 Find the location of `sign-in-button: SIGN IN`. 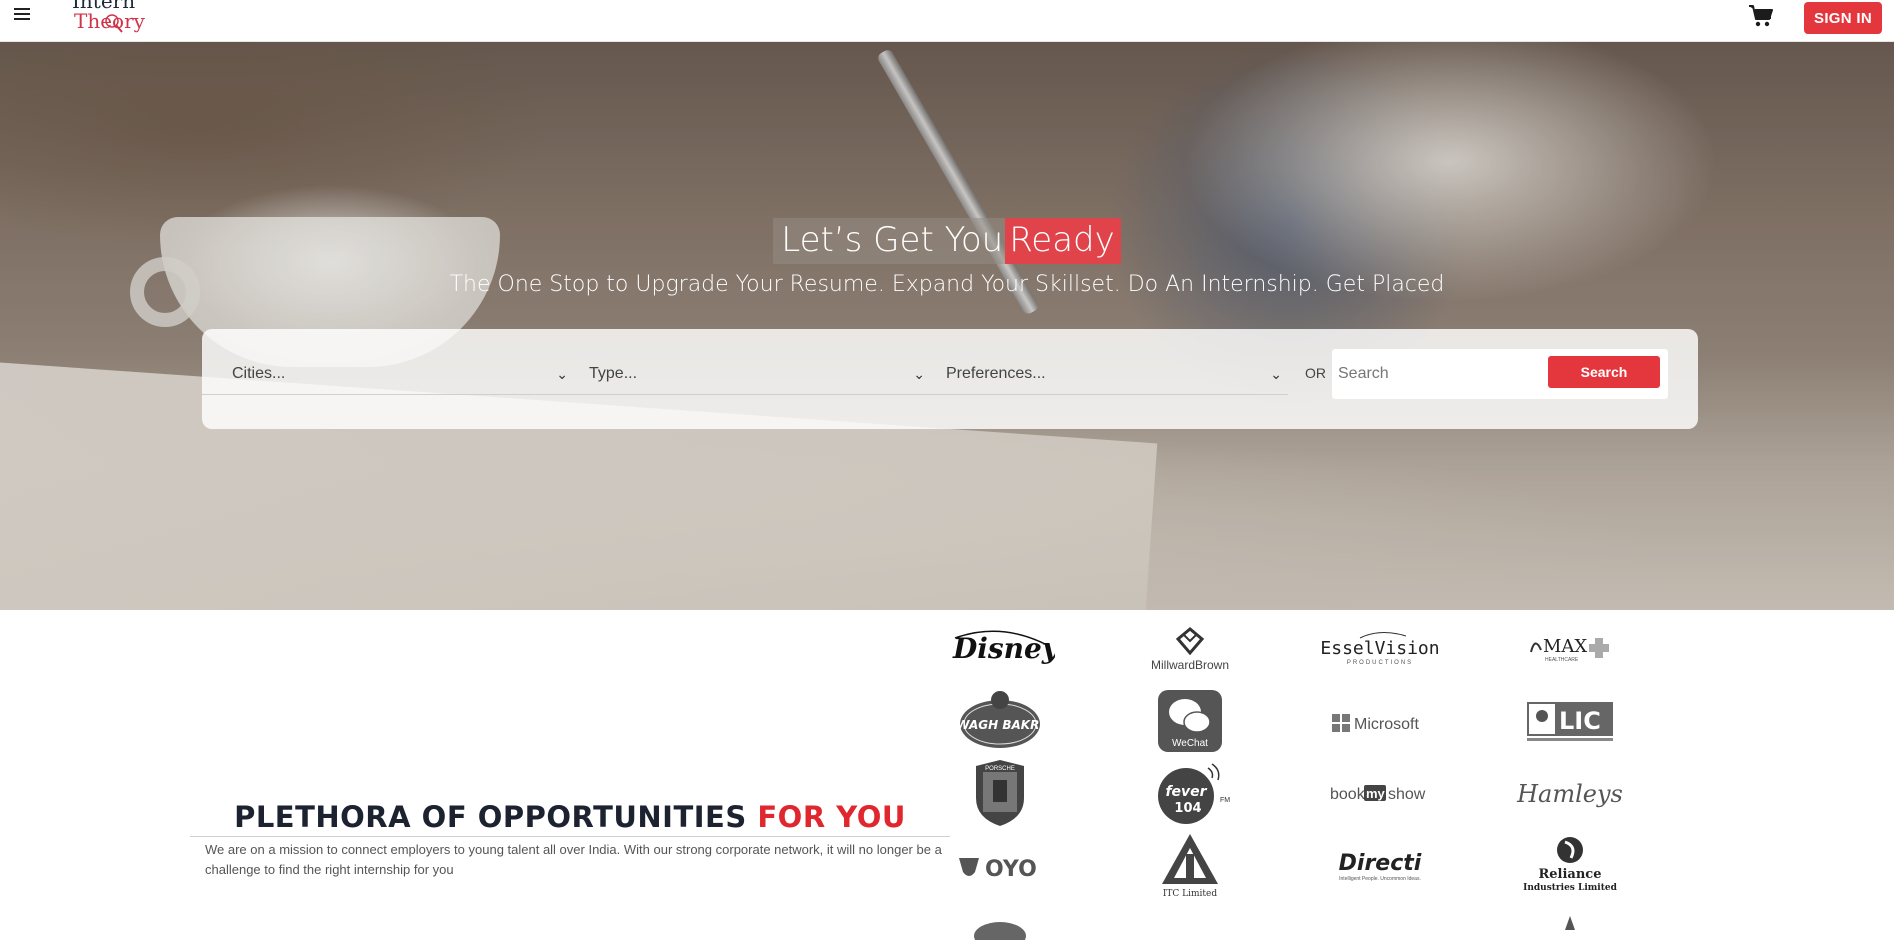

sign-in-button: SIGN IN is located at coordinates (1843, 18).